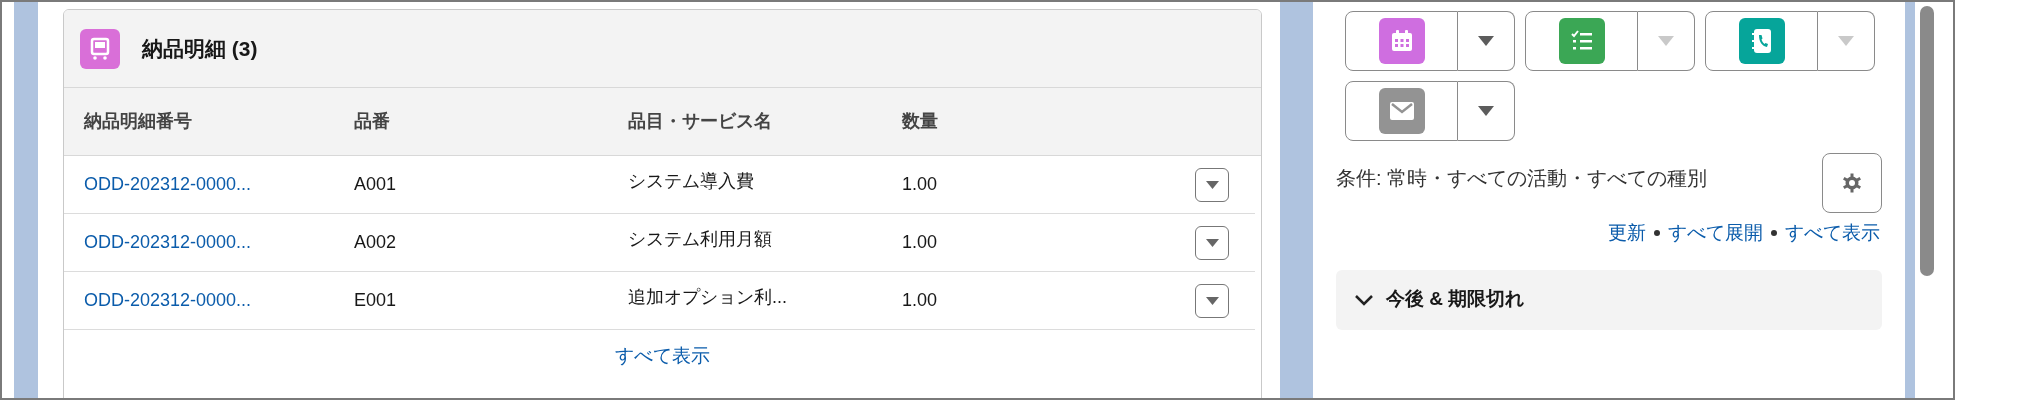 The width and height of the screenshot is (2027, 406). Describe the element at coordinates (1522, 178) in the screenshot. I see `filter-text: 条件: 常時・すべての活動・すべての種別` at that location.